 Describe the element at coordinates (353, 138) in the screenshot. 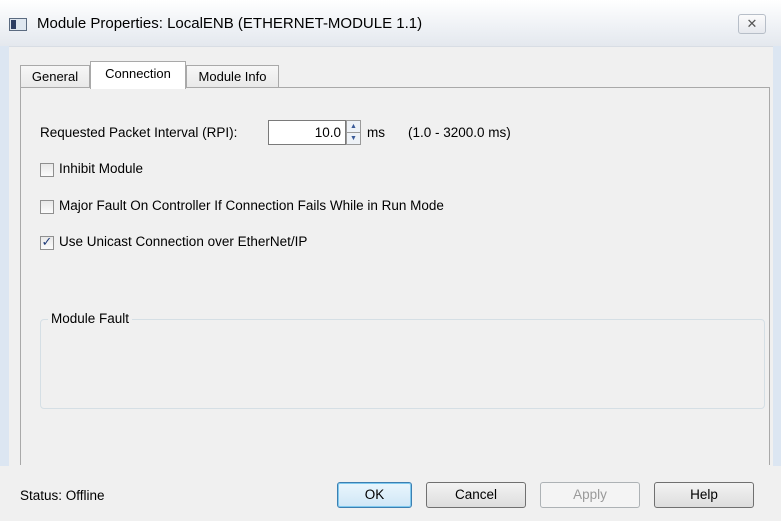

I see `spinner-down-icon: ▼` at that location.